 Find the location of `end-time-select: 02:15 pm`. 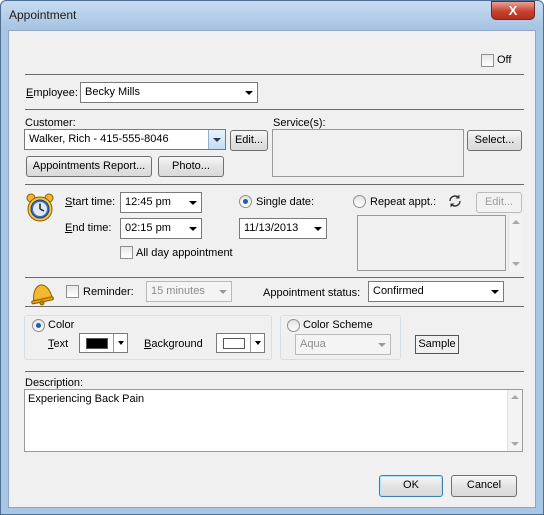

end-time-select: 02:15 pm is located at coordinates (161, 228).